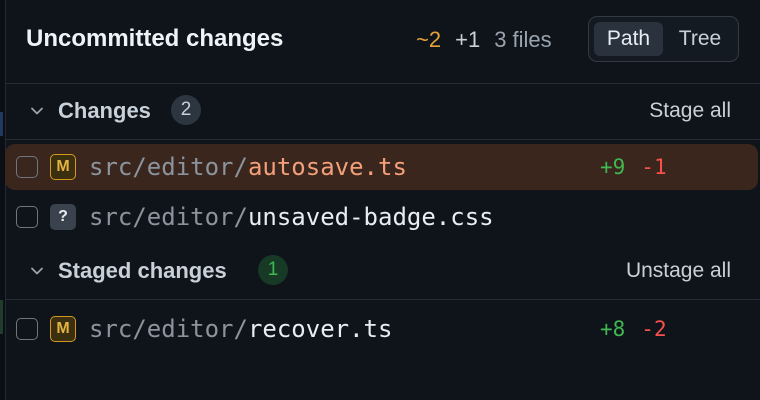 Image resolution: width=760 pixels, height=400 pixels. What do you see at coordinates (663, 39) in the screenshot?
I see `view-toggle: Path Tree` at bounding box center [663, 39].